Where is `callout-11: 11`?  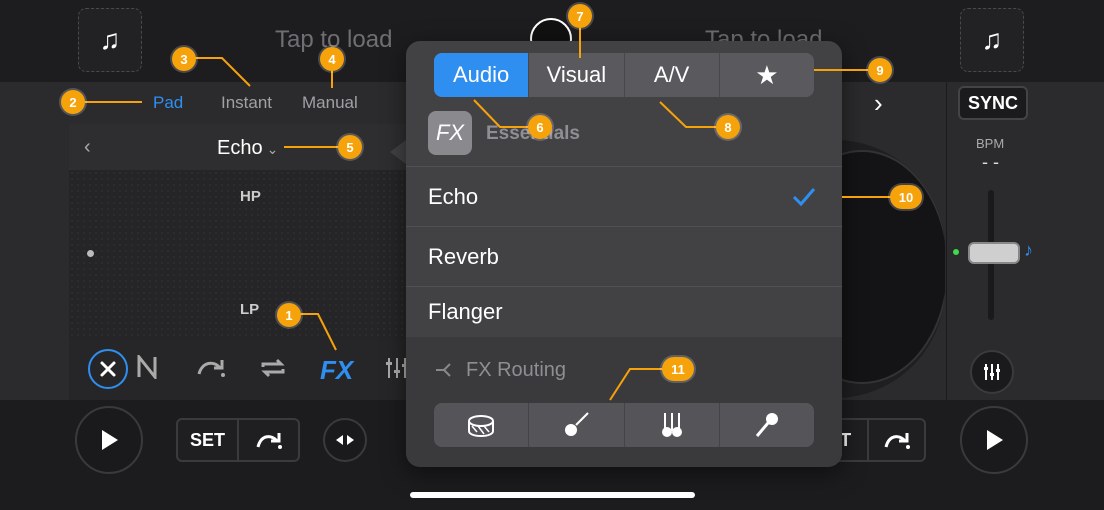
callout-11: 11 is located at coordinates (678, 369).